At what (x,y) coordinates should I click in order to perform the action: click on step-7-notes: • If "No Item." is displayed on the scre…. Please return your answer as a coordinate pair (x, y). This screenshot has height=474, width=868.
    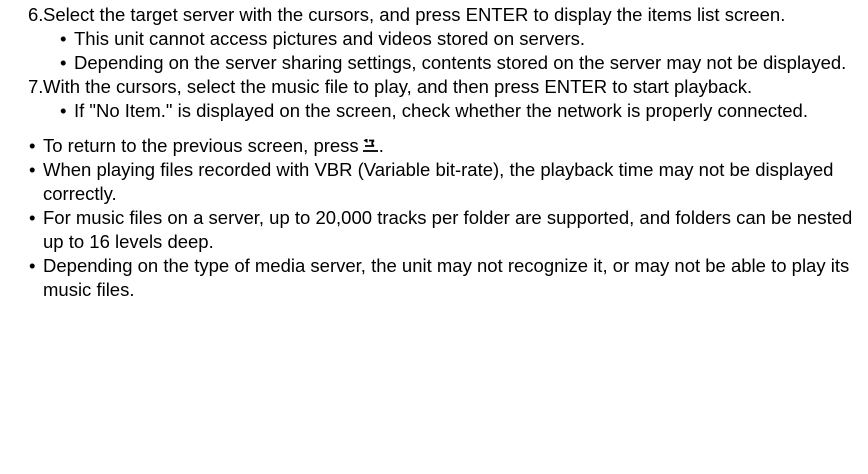
    Looking at the image, I should click on (434, 111).